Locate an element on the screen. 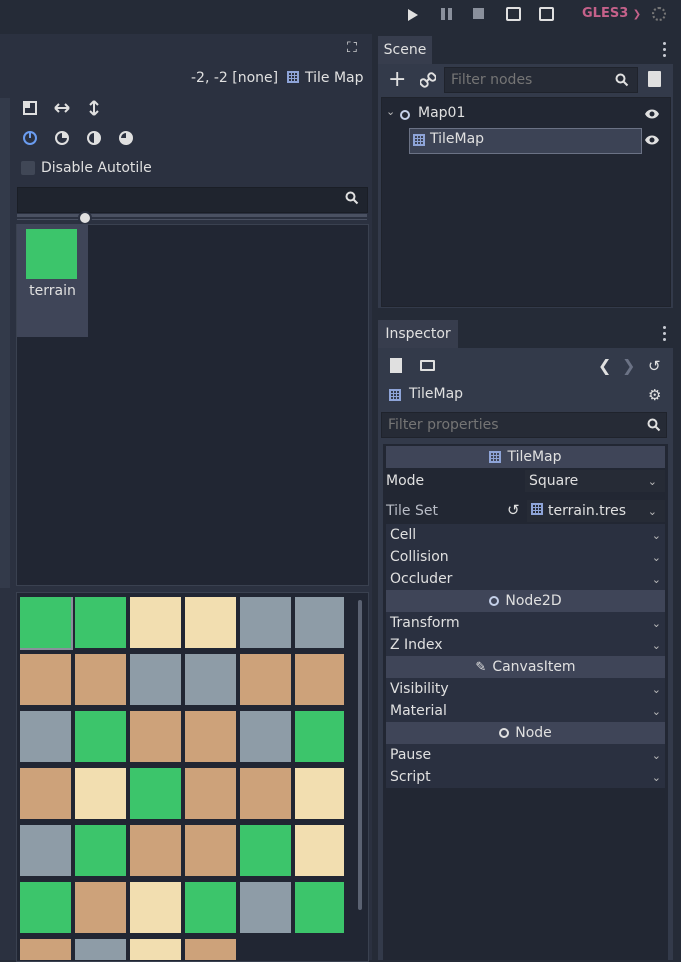 The width and height of the screenshot is (681, 962). section-label: Cell is located at coordinates (403, 535).